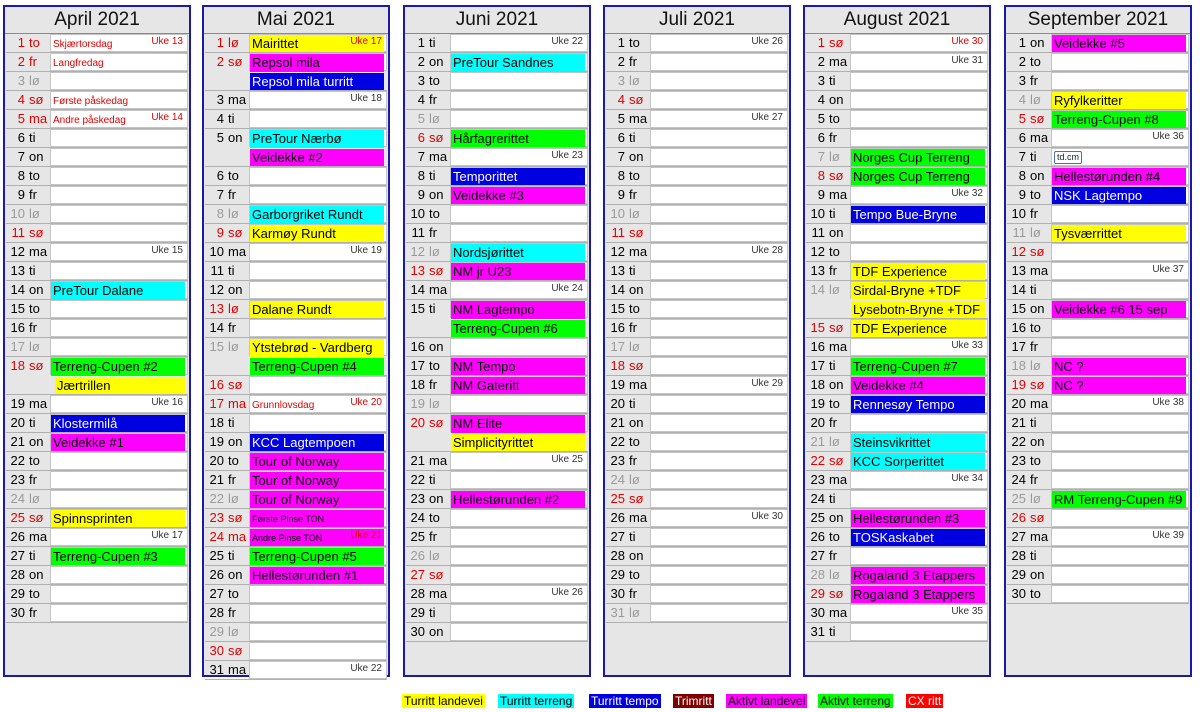  What do you see at coordinates (97, 613) in the screenshot?
I see `day-row: 30 fr` at bounding box center [97, 613].